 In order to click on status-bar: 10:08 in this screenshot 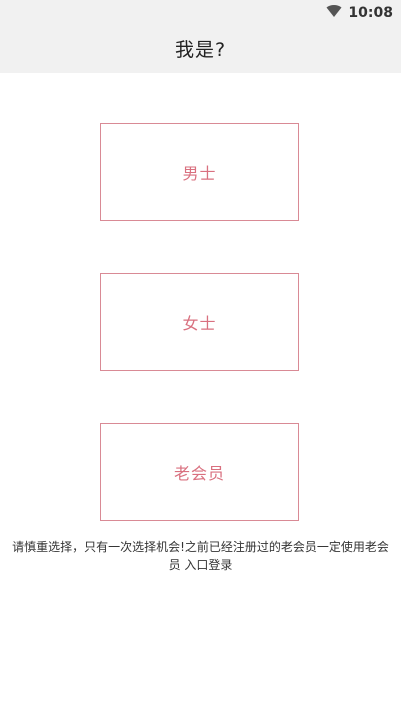, I will do `click(200, 12)`.